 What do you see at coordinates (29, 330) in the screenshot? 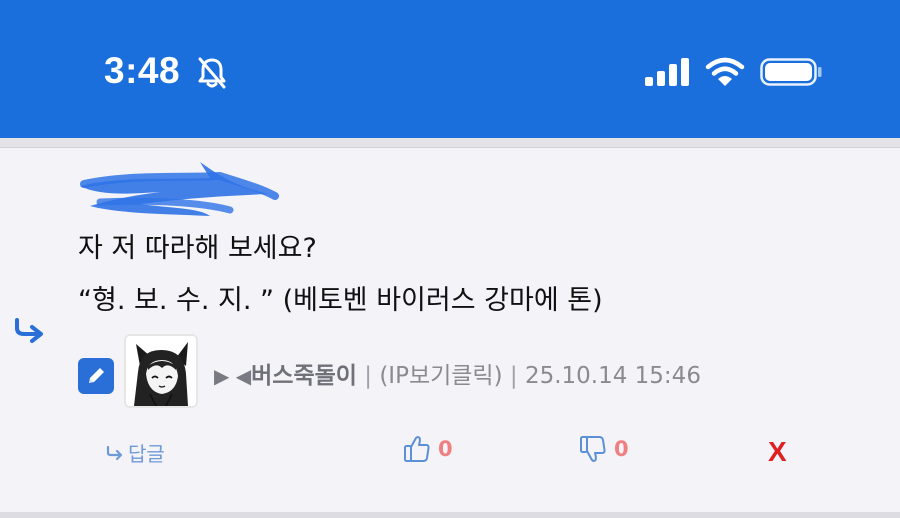
I see `reply-indent-arrow-icon` at bounding box center [29, 330].